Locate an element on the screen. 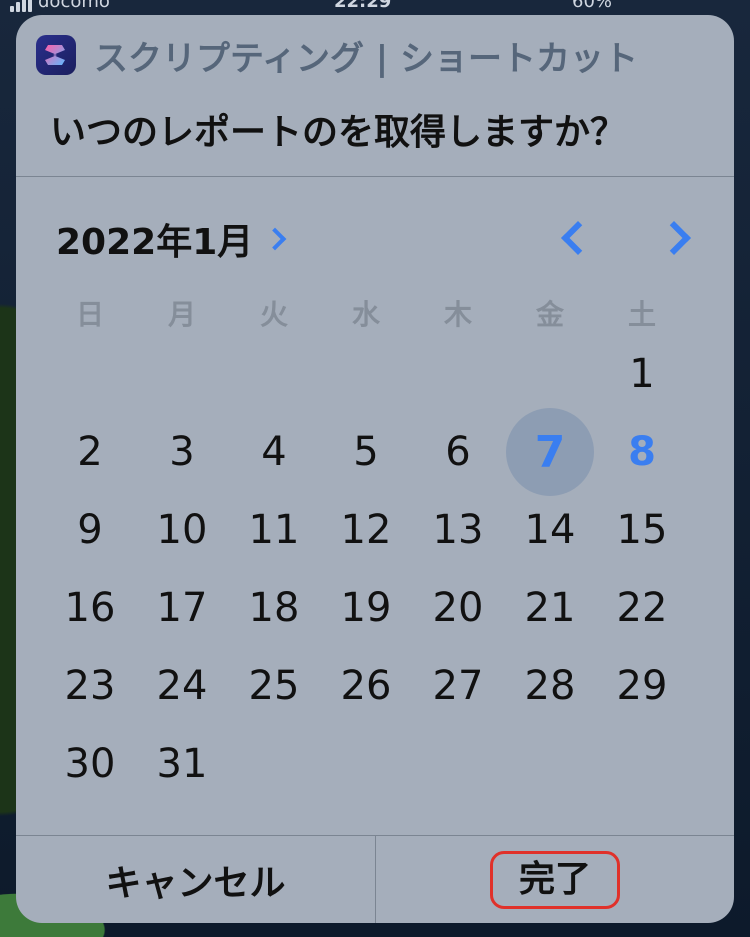 This screenshot has height=937, width=750. calendar-day: 1 is located at coordinates (642, 374).